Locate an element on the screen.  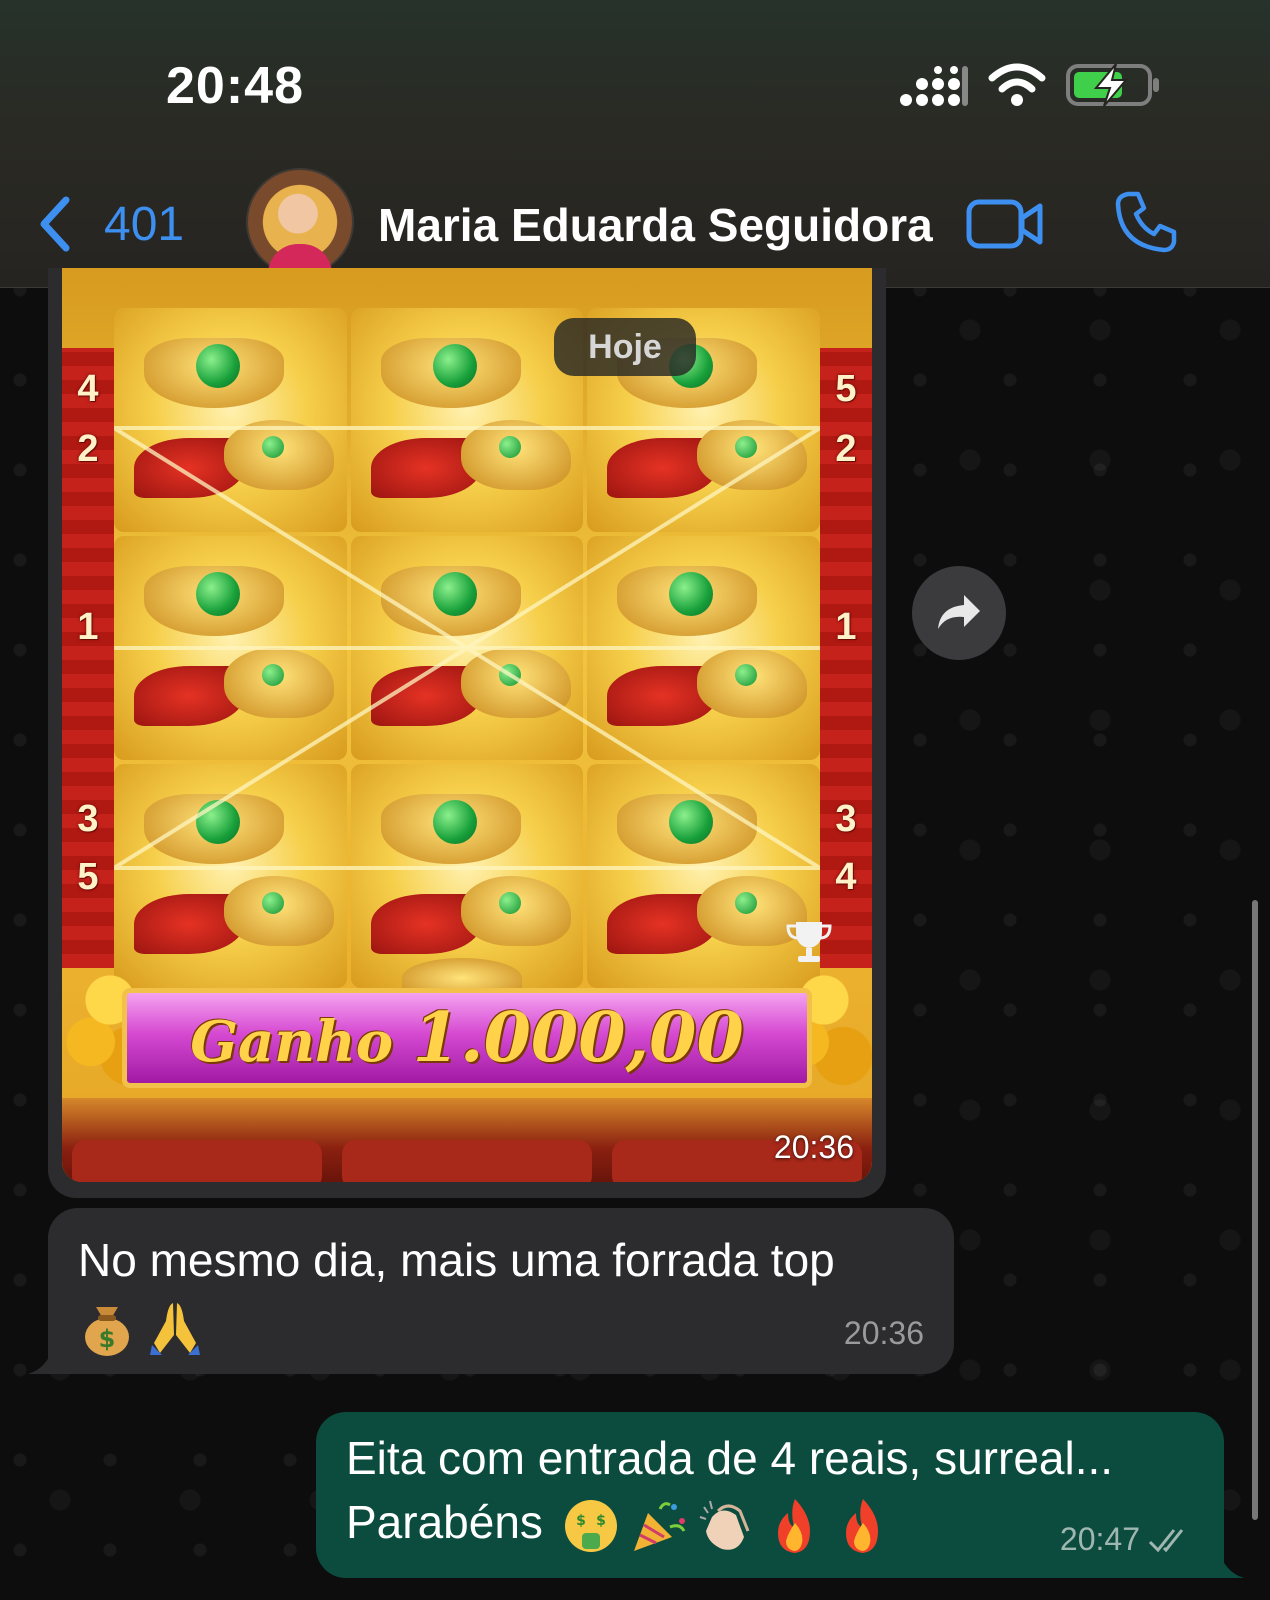
win-banner: Ganho 1.000,00 is located at coordinates (467, 1038).